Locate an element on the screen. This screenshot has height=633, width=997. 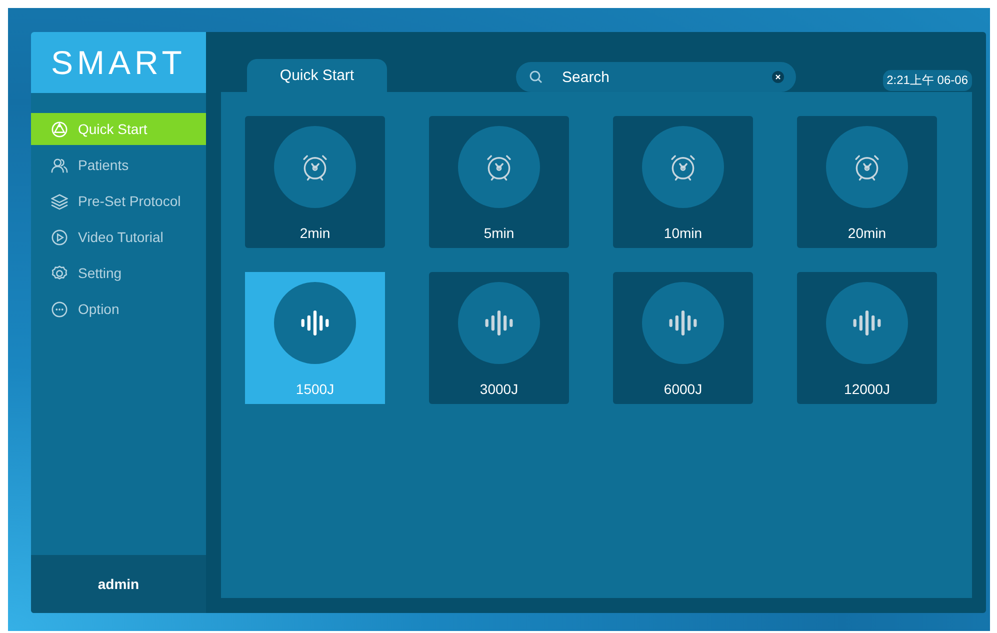
tile-label: 3000J is located at coordinates (499, 389).